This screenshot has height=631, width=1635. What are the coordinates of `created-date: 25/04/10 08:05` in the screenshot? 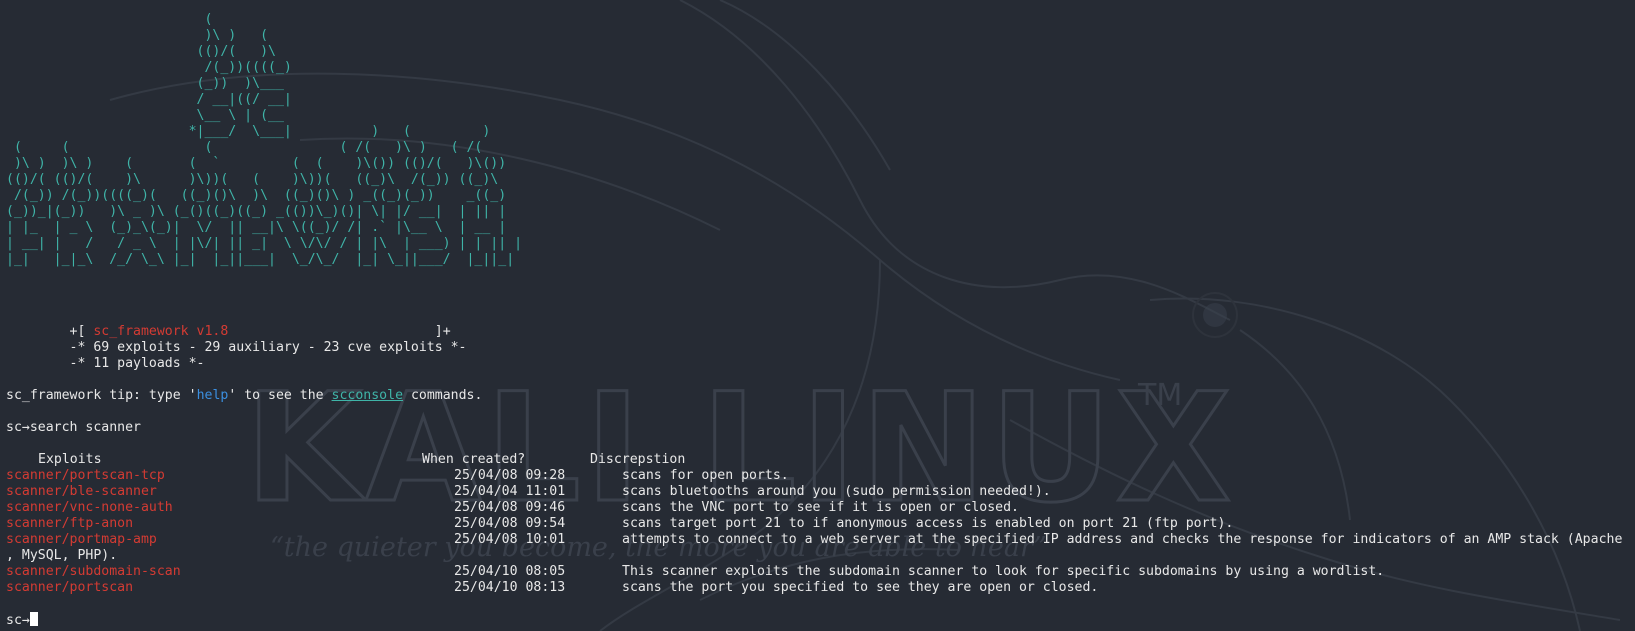 It's located at (510, 571).